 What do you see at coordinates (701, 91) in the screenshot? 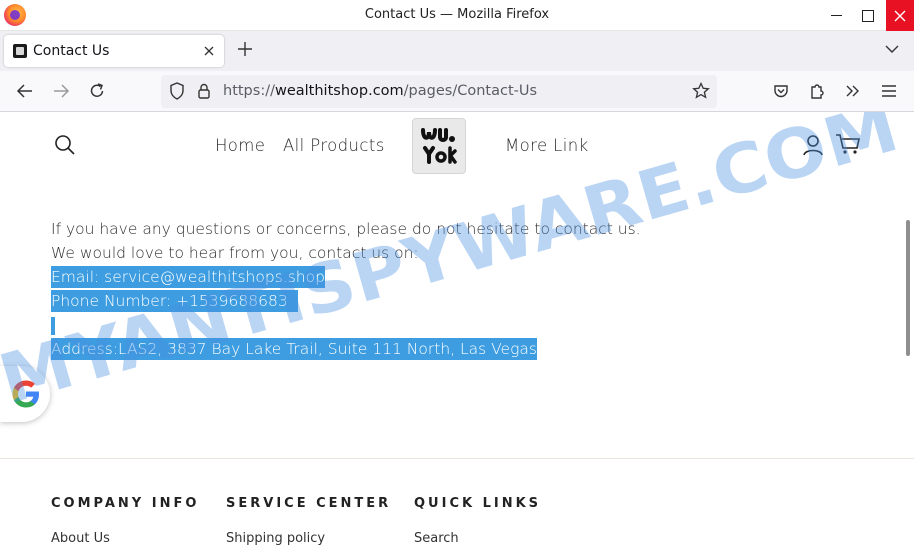
I see `star-icon` at bounding box center [701, 91].